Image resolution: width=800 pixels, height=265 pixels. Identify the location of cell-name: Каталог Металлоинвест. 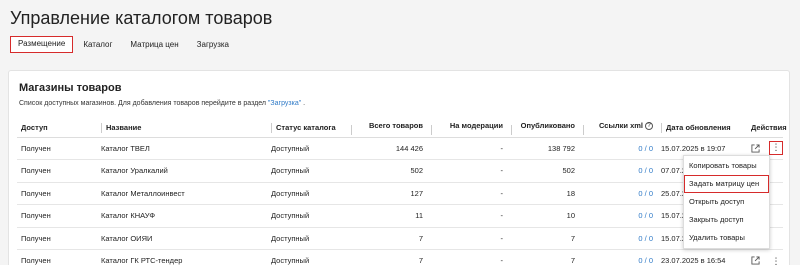
(182, 193).